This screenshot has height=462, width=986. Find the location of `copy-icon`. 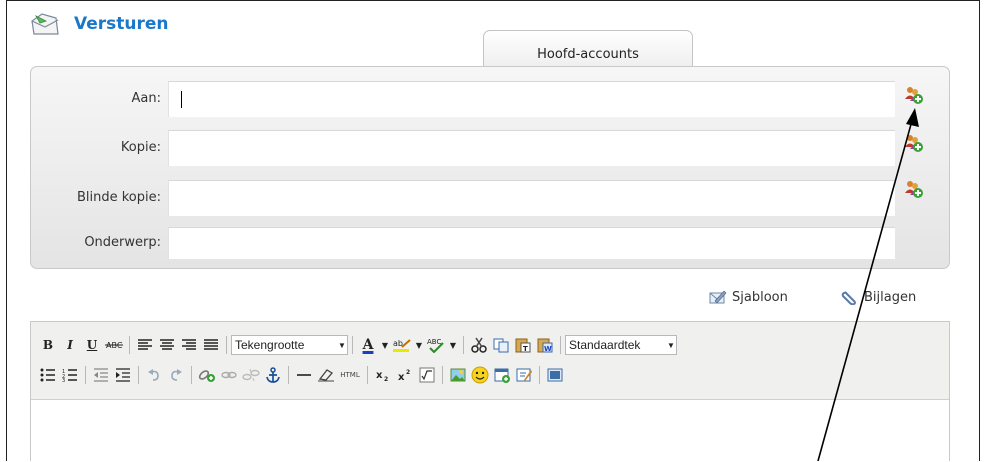

copy-icon is located at coordinates (501, 345).